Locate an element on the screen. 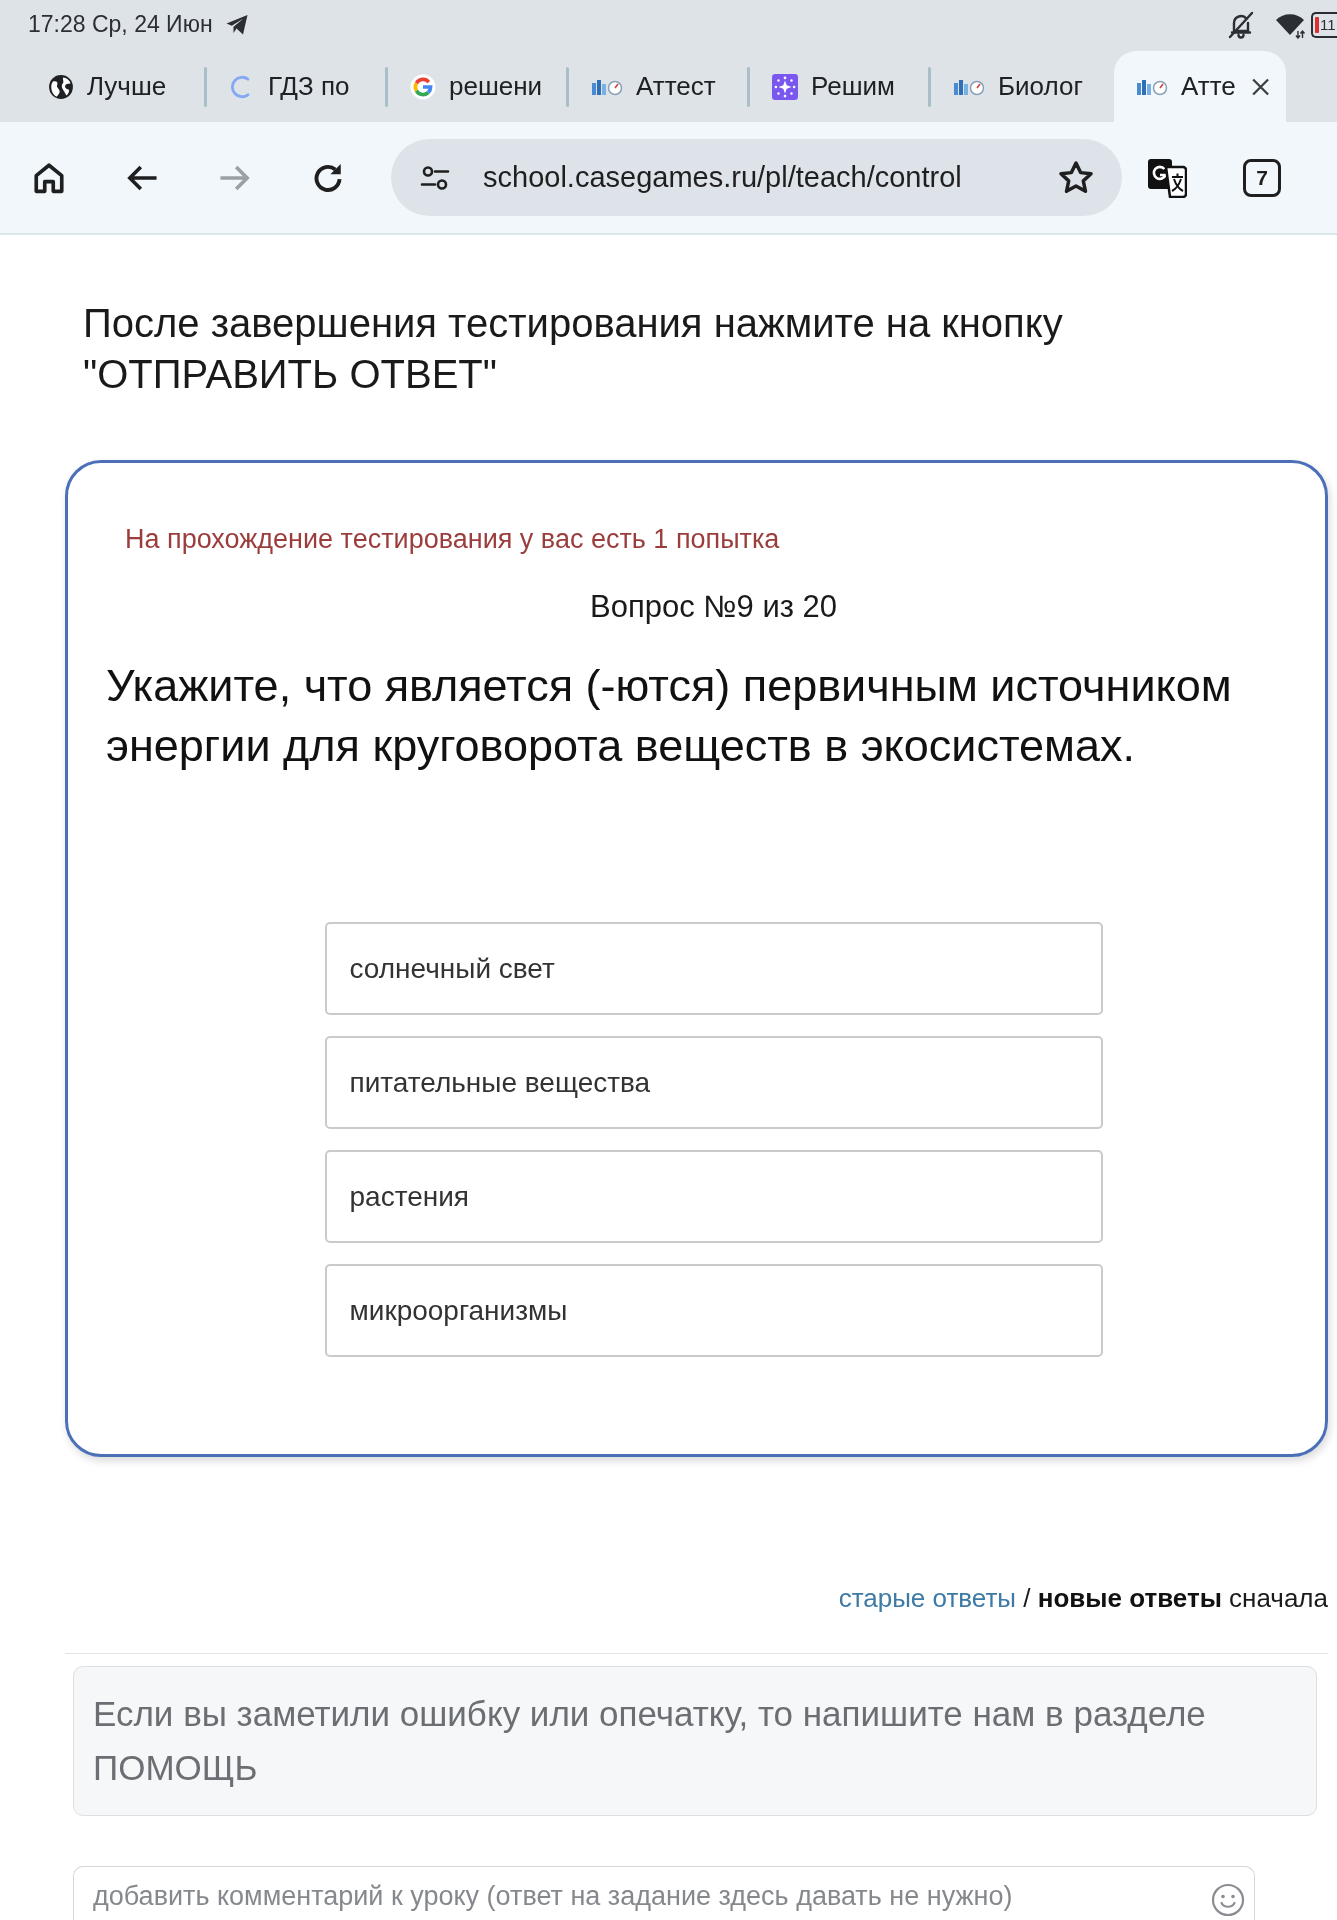 The width and height of the screenshot is (1337, 1920). smiley-icon is located at coordinates (1228, 1900).